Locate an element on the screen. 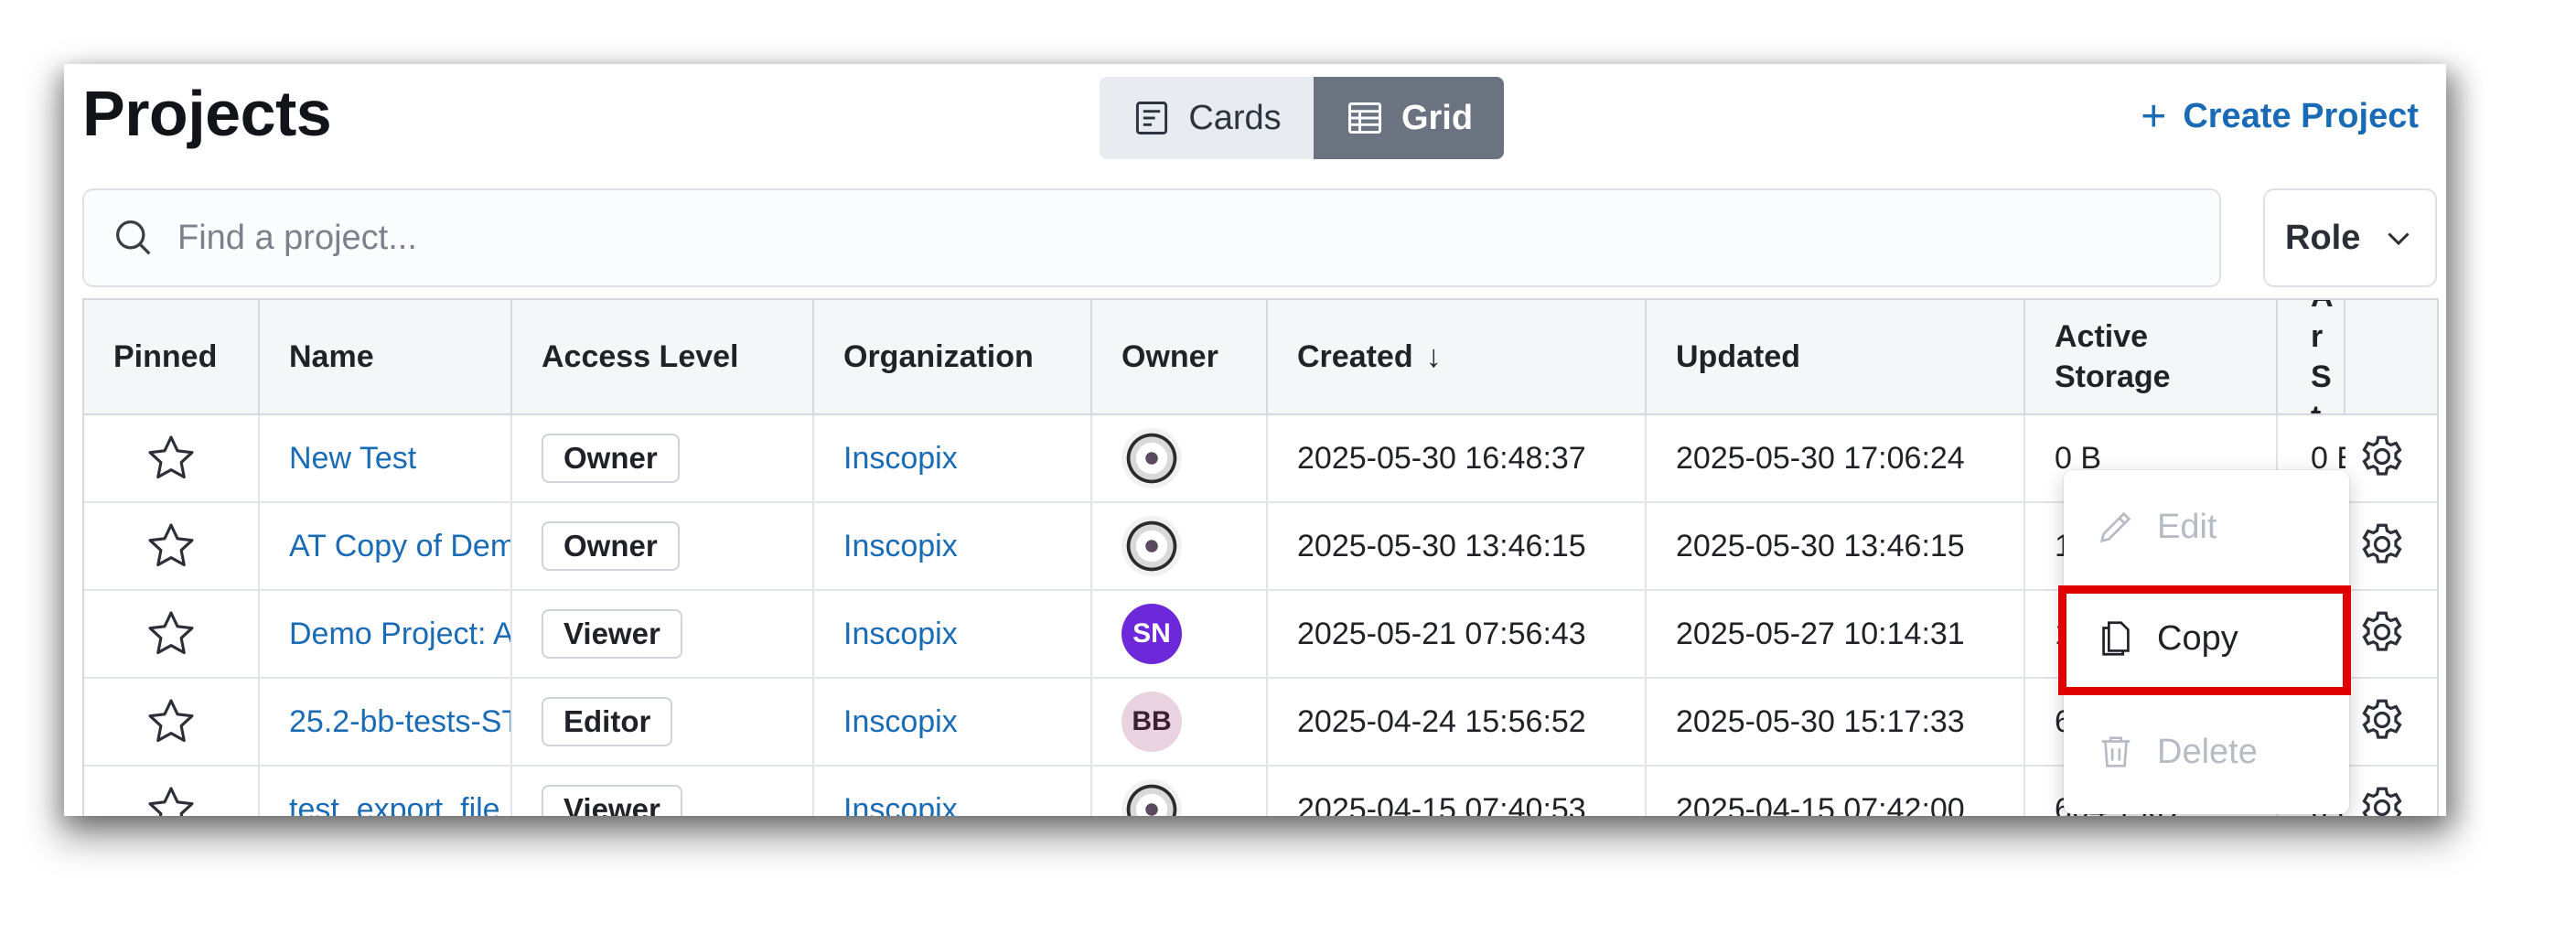 The height and width of the screenshot is (944, 2576). updated-cell: 2025-04-15 07:42:00 is located at coordinates (1836, 791).